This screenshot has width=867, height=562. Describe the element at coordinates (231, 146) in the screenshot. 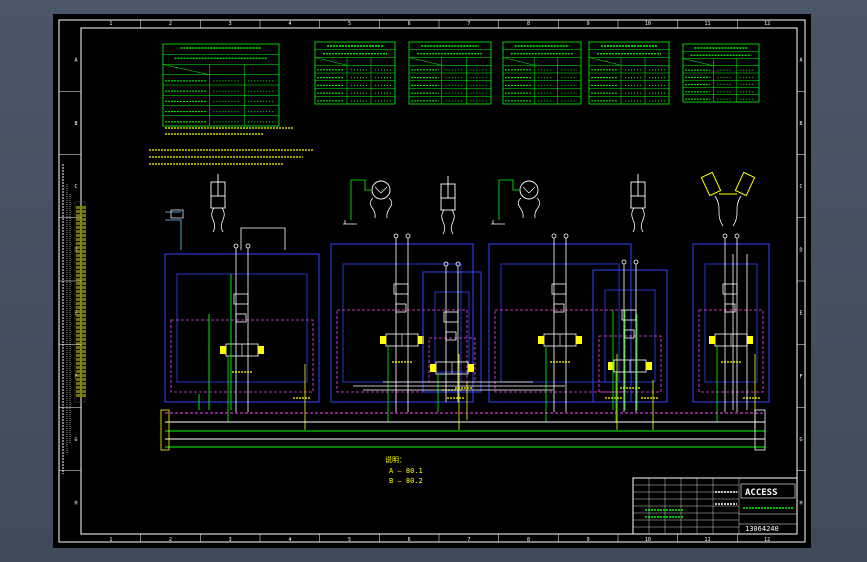

I see `general-notes` at that location.